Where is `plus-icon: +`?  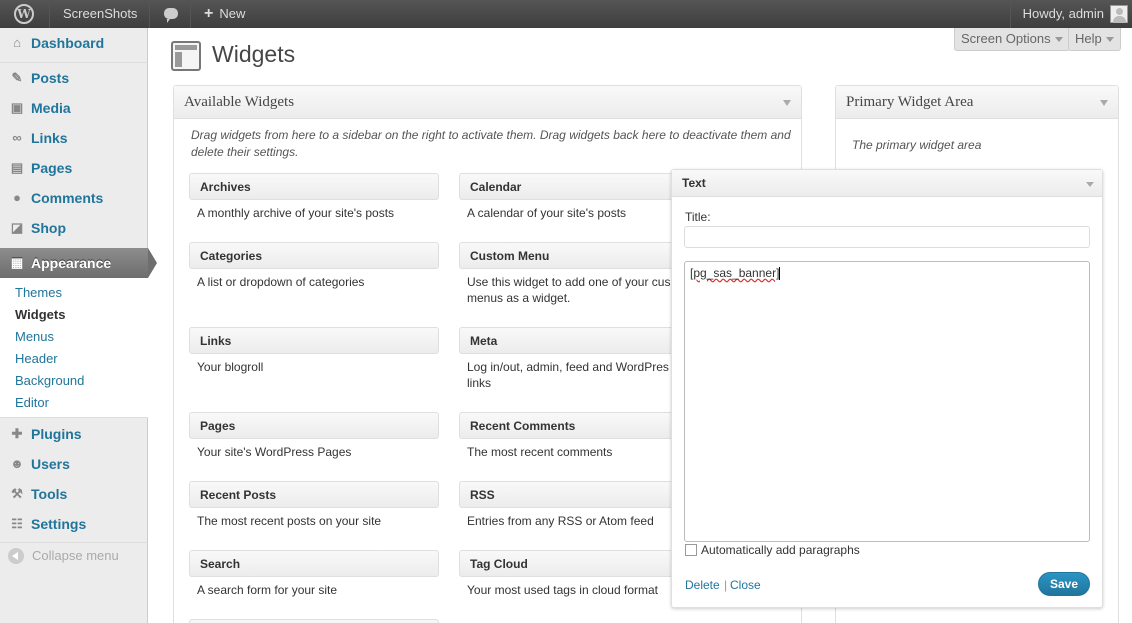 plus-icon: + is located at coordinates (209, 13).